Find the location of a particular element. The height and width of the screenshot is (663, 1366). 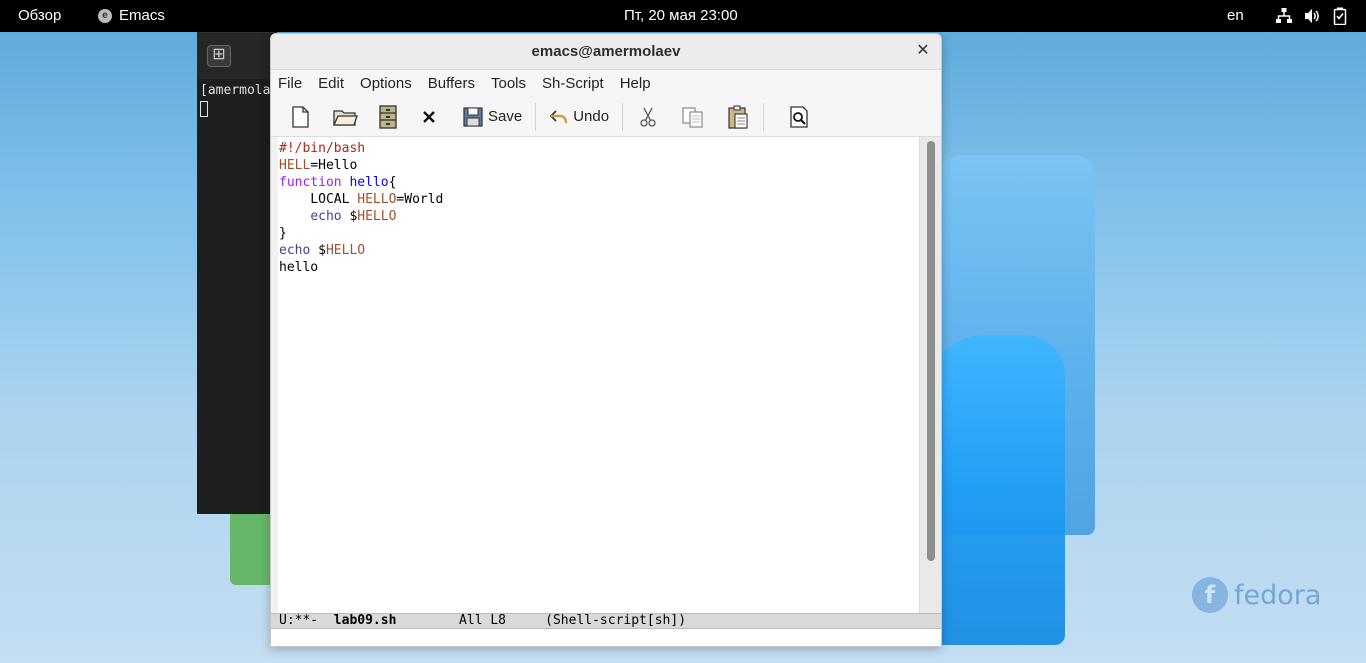

scissors-icon is located at coordinates (648, 117).